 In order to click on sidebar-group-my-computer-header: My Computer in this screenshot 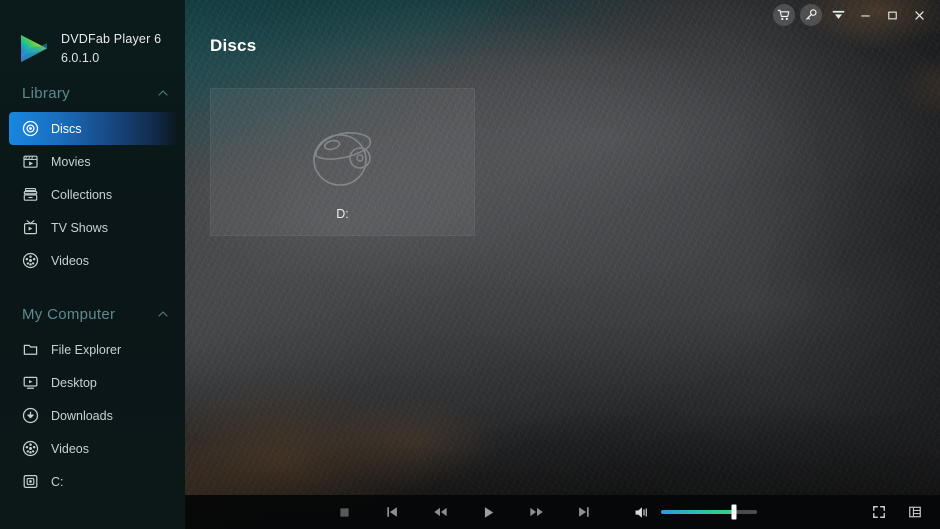, I will do `click(92, 314)`.